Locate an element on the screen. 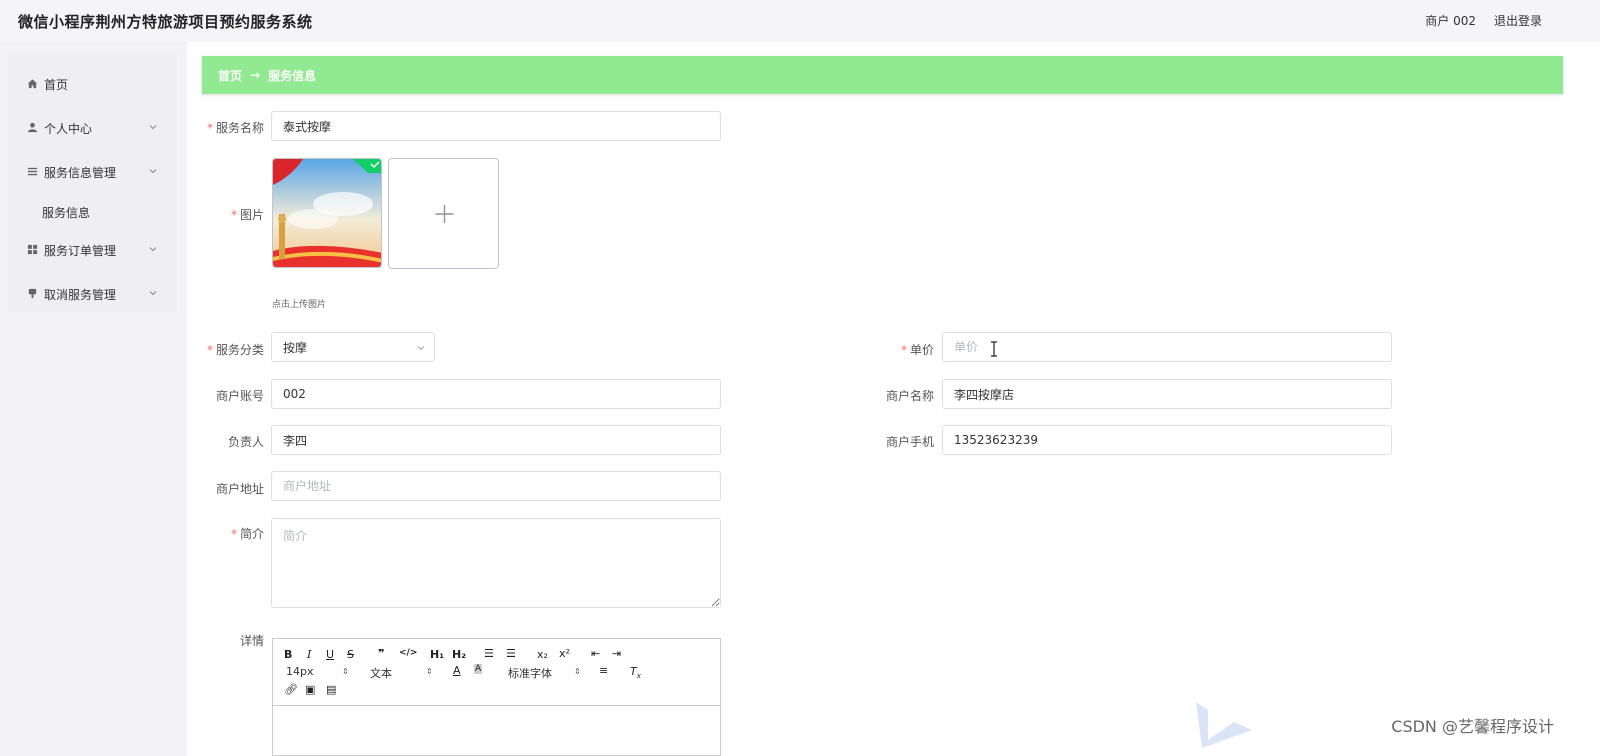 The width and height of the screenshot is (1600, 756). sidebar: 首页 个人中心 服务信息管理 服务信息 服务订单管理 取消服务管理 is located at coordinates (93, 399).